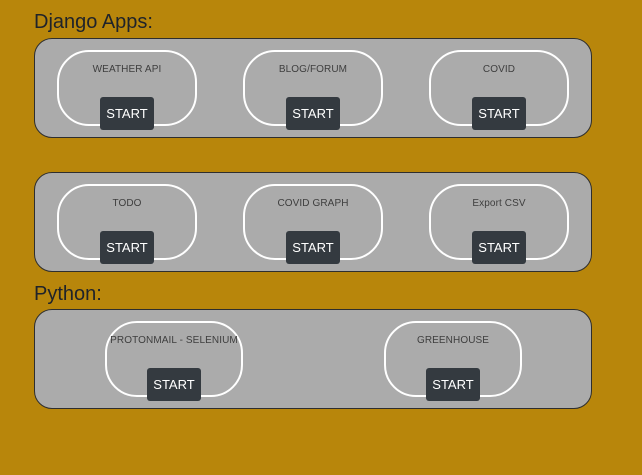 The image size is (642, 475). I want to click on start-button-greenhouse: START, so click(453, 384).